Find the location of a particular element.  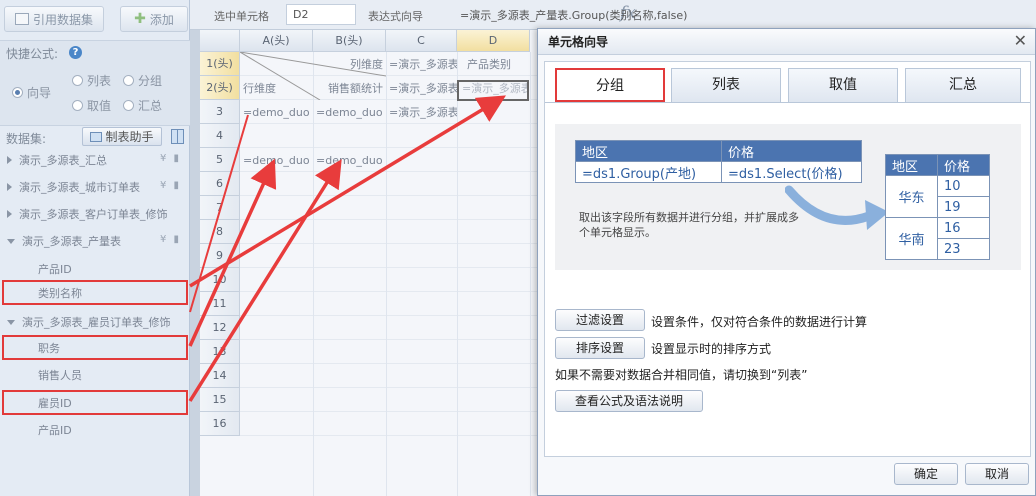

cell-B3: =demo_duo is located at coordinates (349, 113).